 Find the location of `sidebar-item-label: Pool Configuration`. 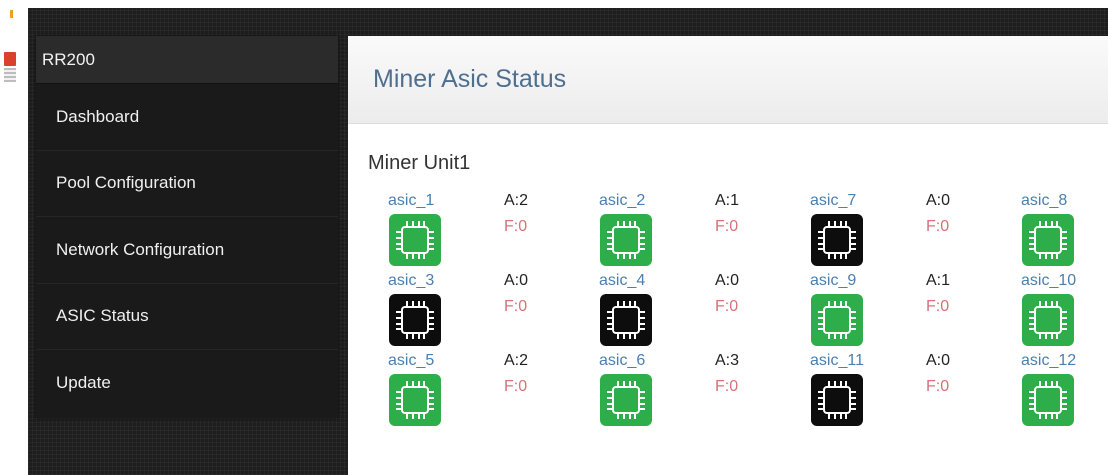

sidebar-item-label: Pool Configuration is located at coordinates (126, 183).